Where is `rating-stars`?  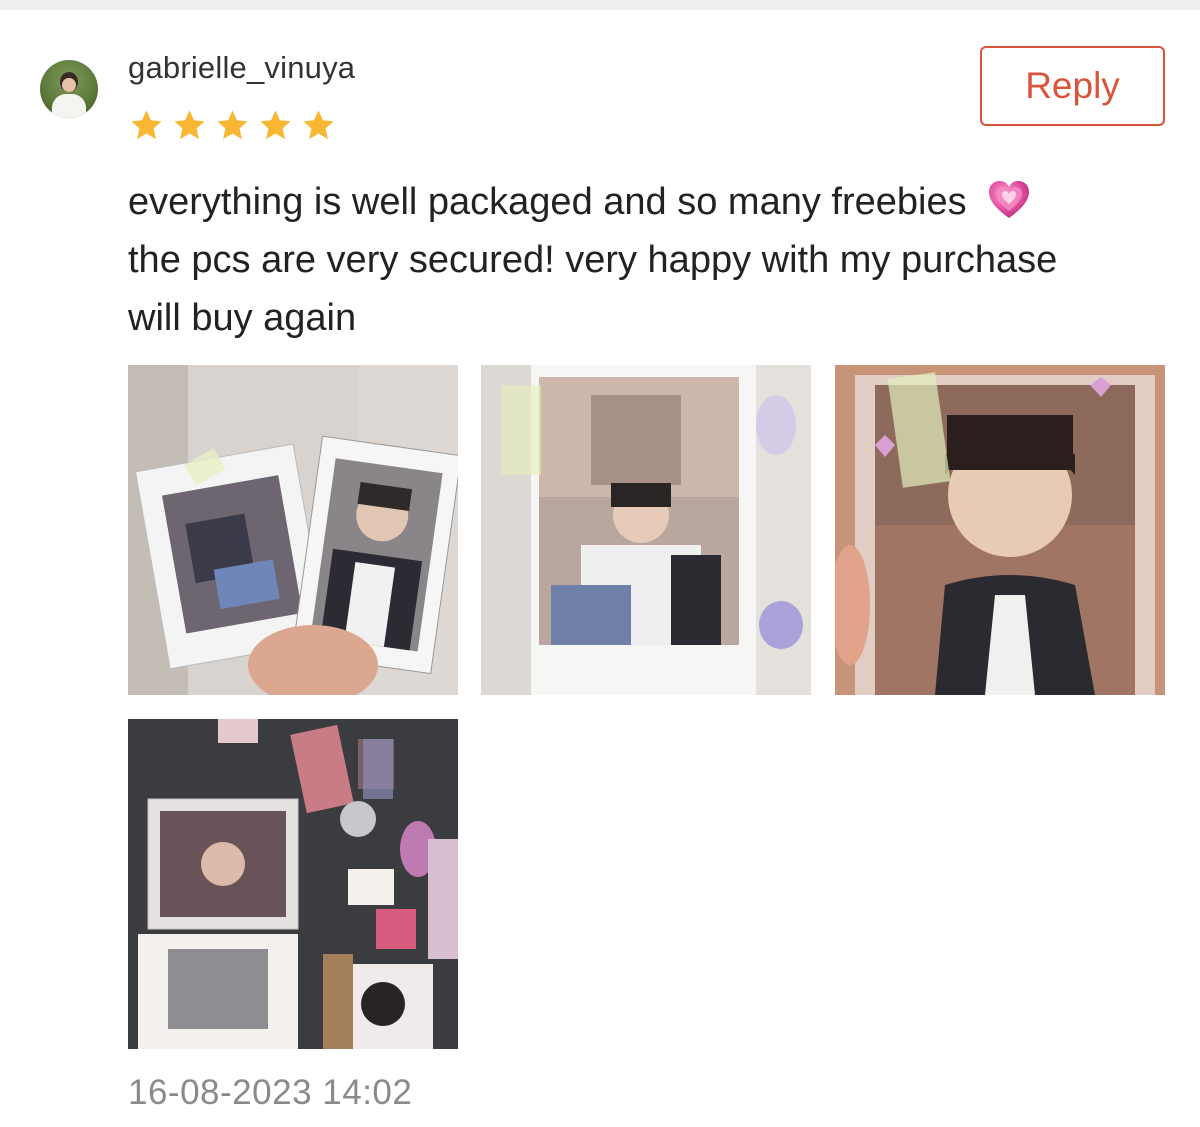
rating-stars is located at coordinates (232, 125).